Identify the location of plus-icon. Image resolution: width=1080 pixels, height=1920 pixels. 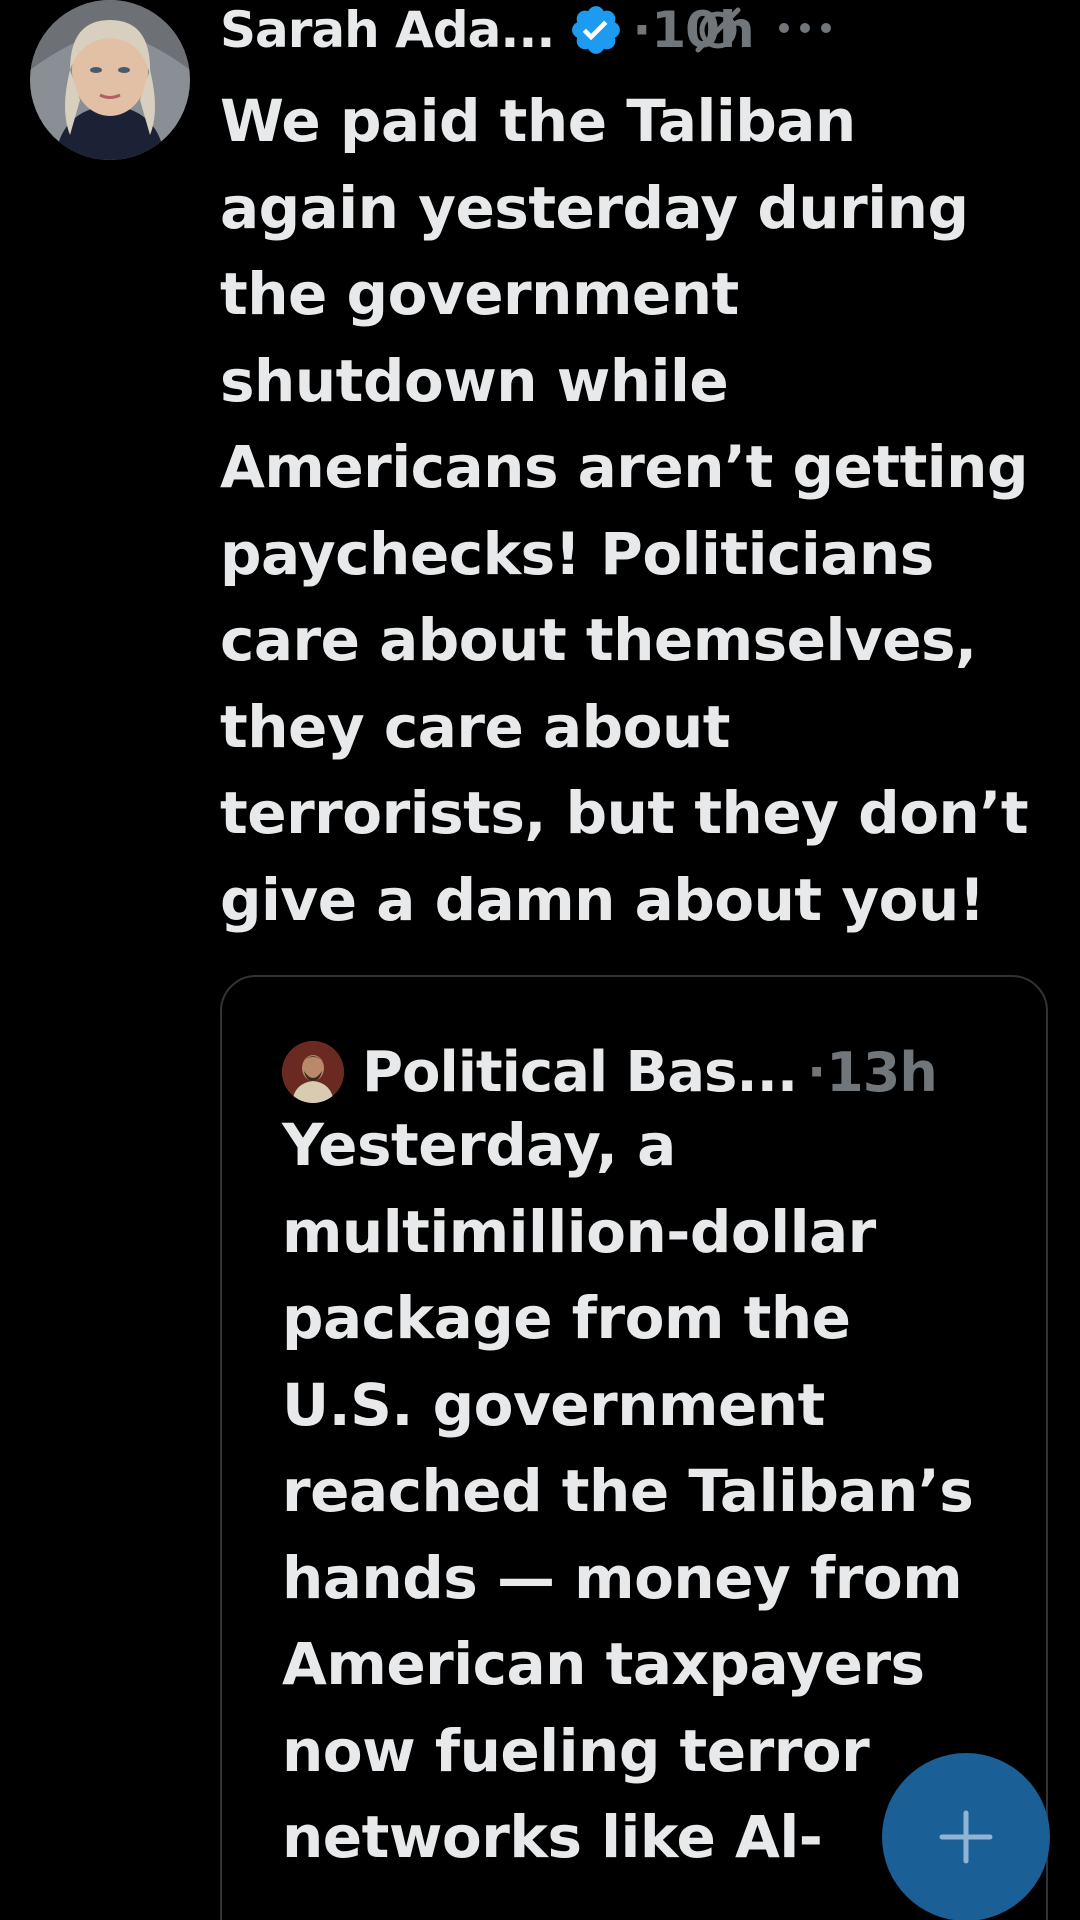
(966, 1837).